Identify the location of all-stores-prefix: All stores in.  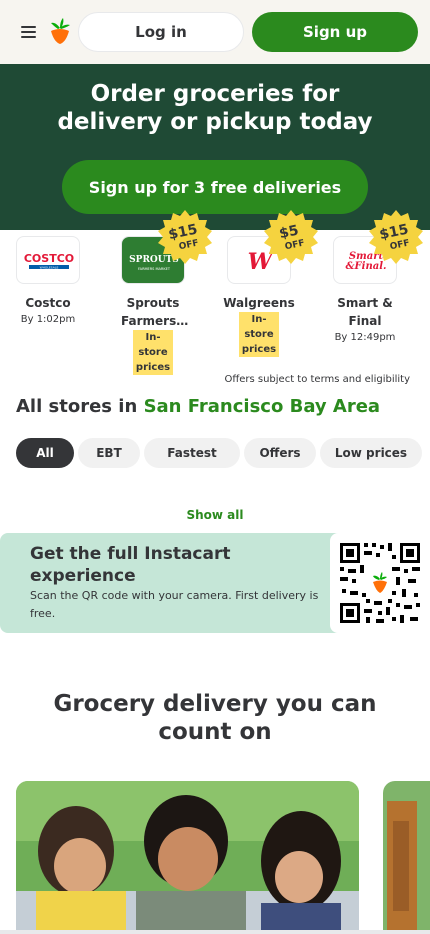
(77, 406).